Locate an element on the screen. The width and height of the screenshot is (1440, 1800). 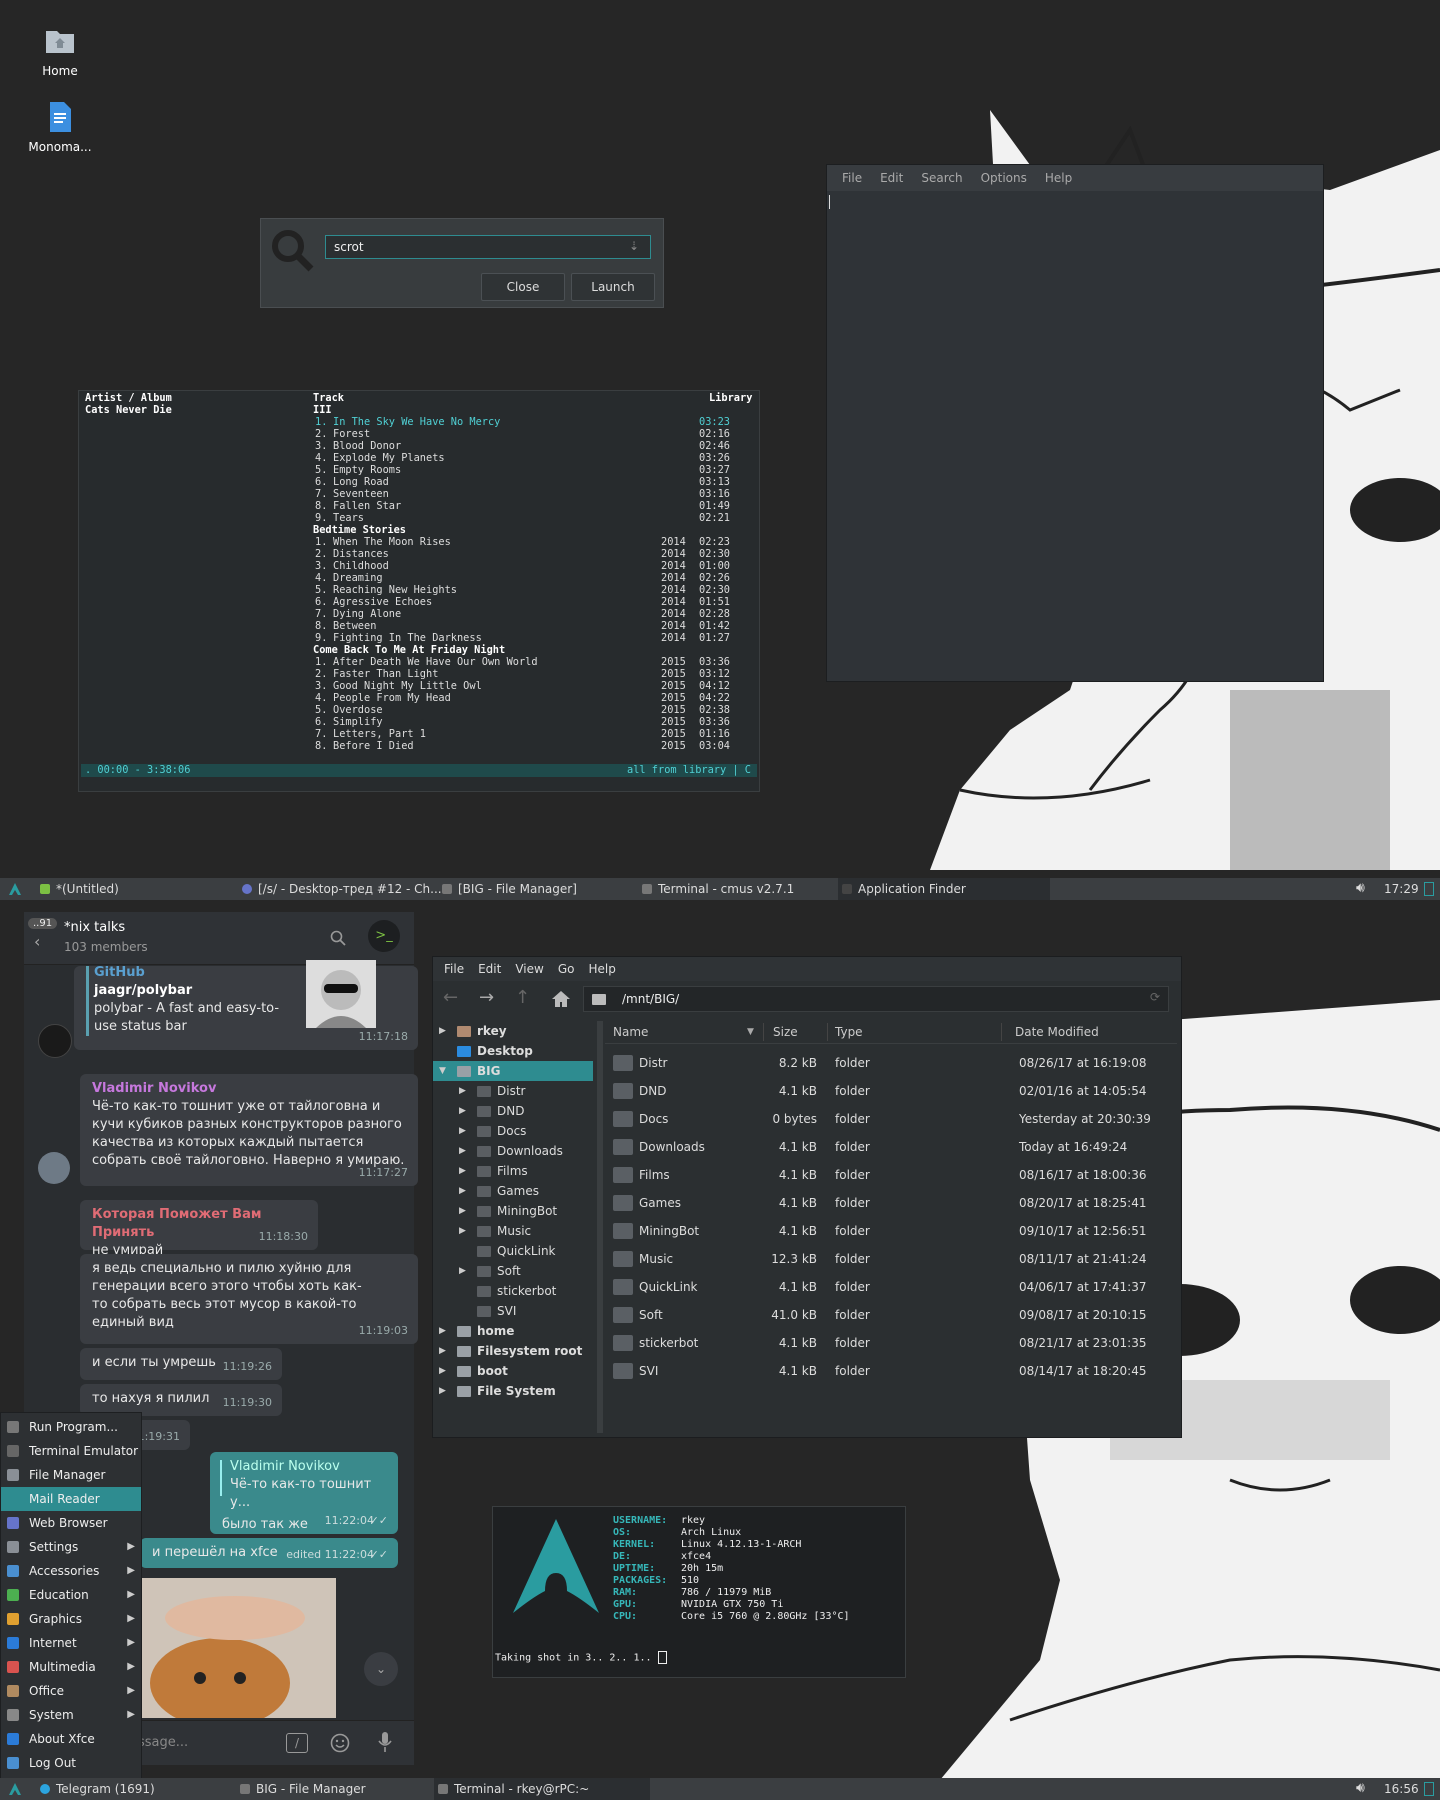
menu-item-system: System ▶ is located at coordinates (71, 1715).